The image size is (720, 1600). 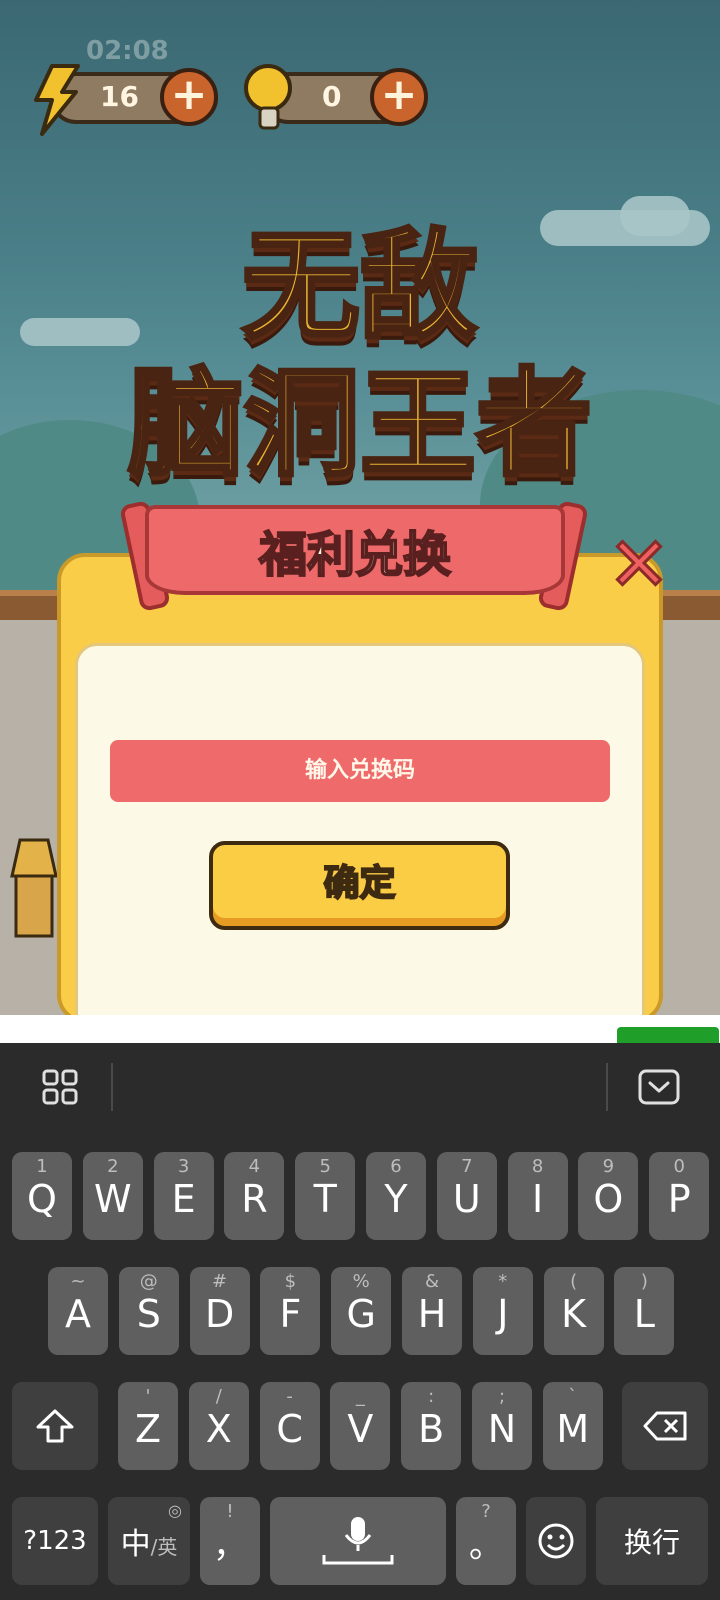 I want to click on emoji-key, so click(x=556, y=1541).